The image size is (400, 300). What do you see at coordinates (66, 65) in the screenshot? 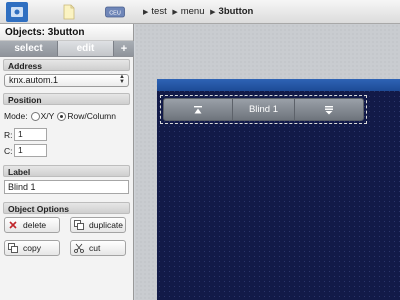
I see `address-heading: Address` at bounding box center [66, 65].